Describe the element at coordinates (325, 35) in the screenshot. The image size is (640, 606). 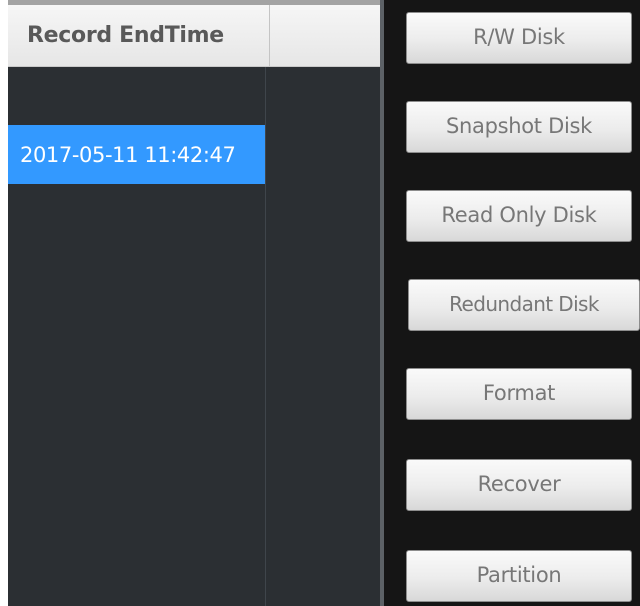
I see `column-header-empty` at that location.